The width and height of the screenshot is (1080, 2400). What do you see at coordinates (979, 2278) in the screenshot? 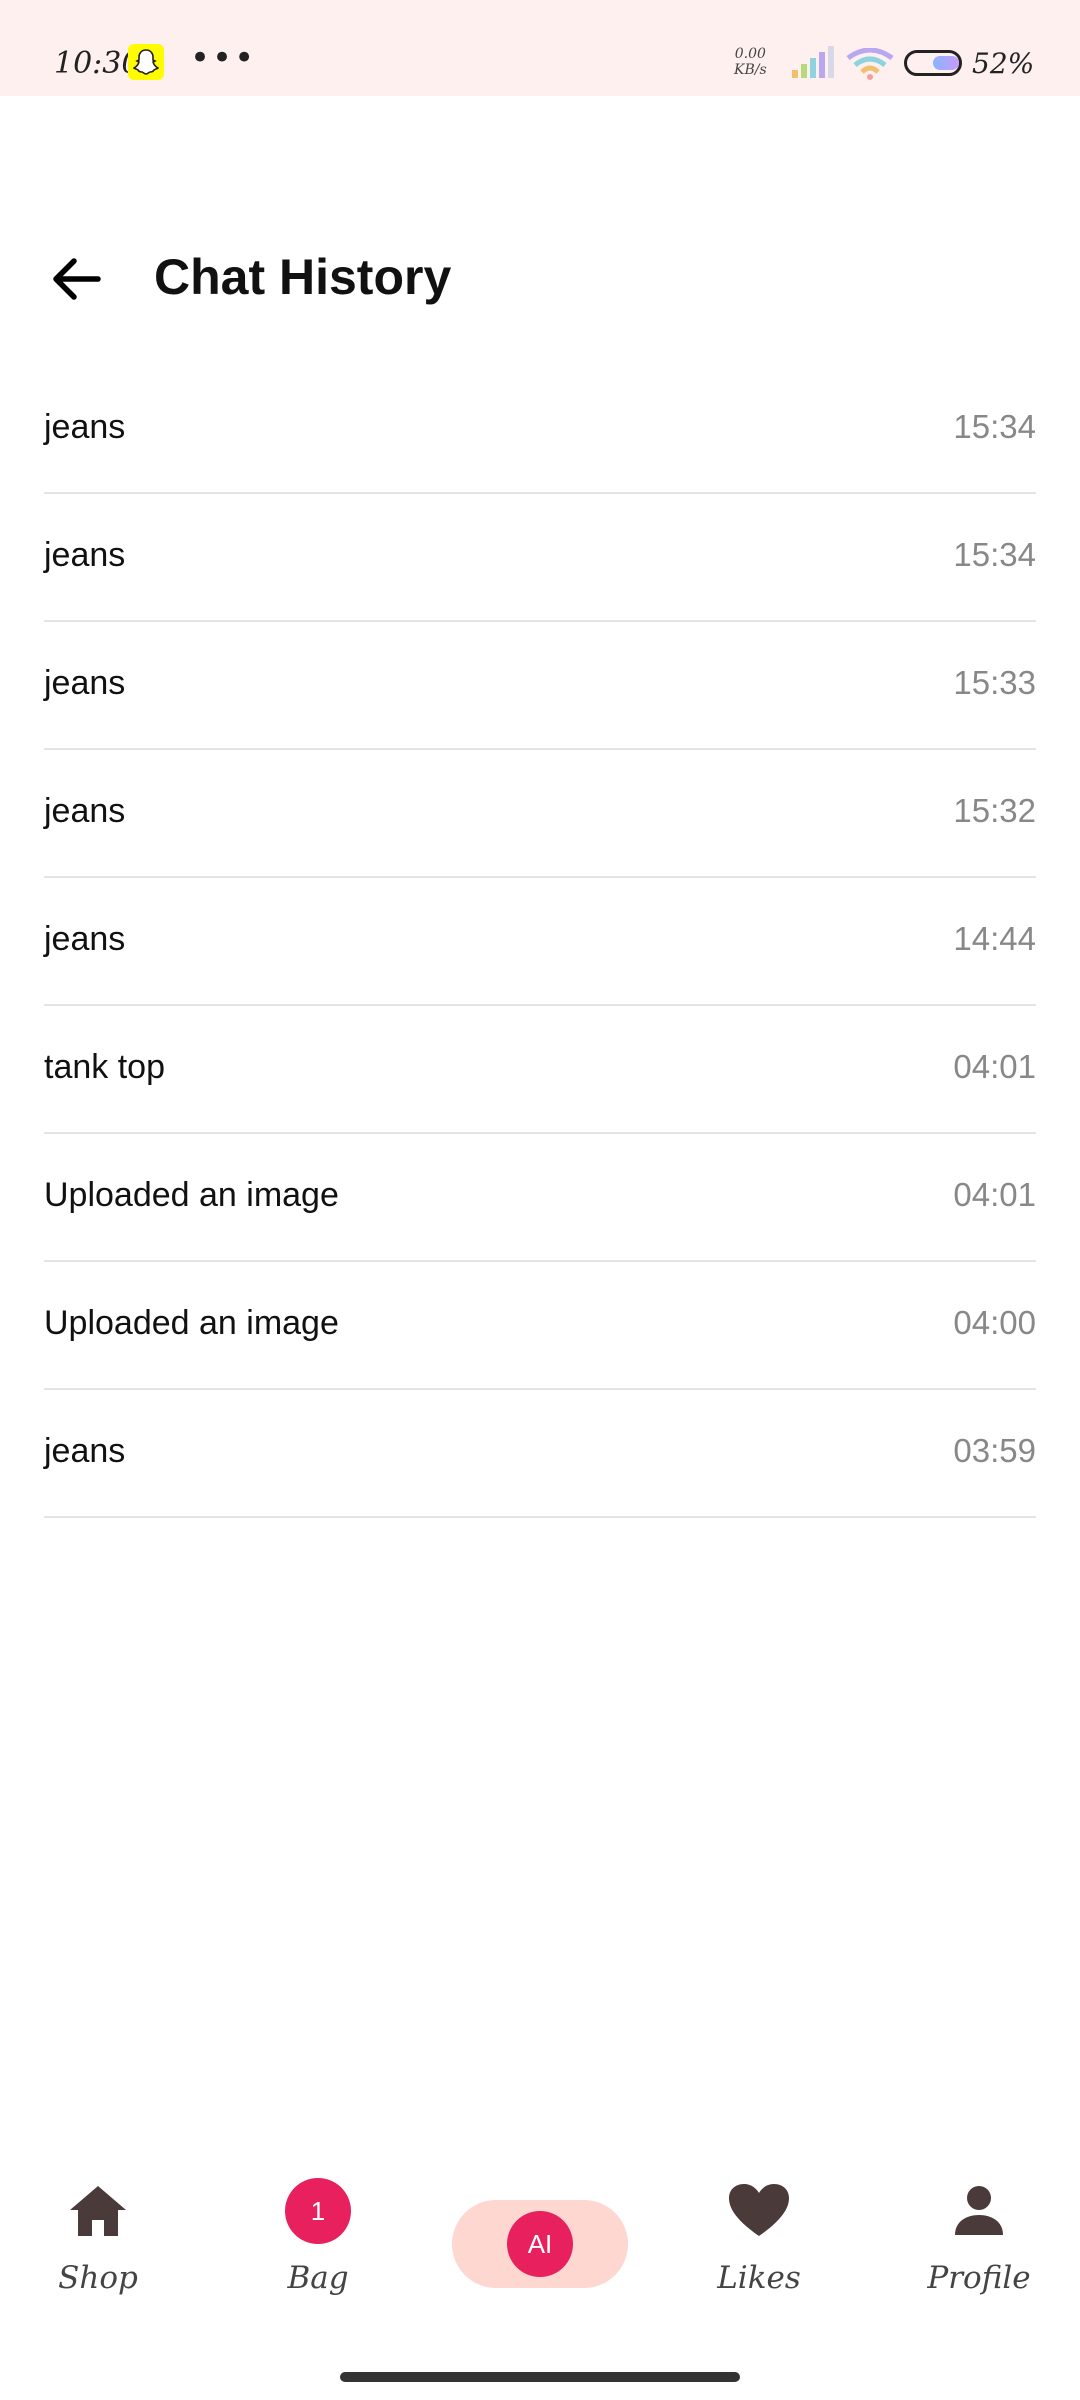
I see `nav-label-profile: Profile` at bounding box center [979, 2278].